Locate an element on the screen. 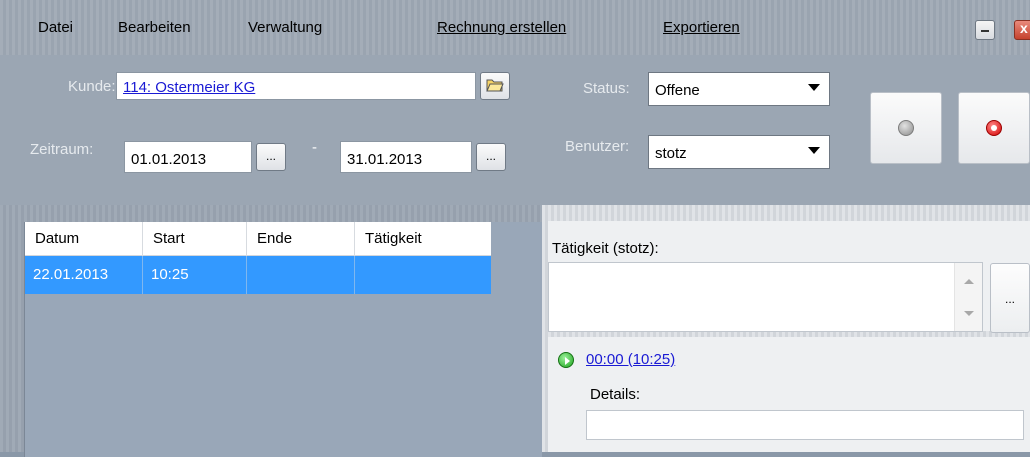 The width and height of the screenshot is (1030, 457). minimize-button is located at coordinates (985, 30).